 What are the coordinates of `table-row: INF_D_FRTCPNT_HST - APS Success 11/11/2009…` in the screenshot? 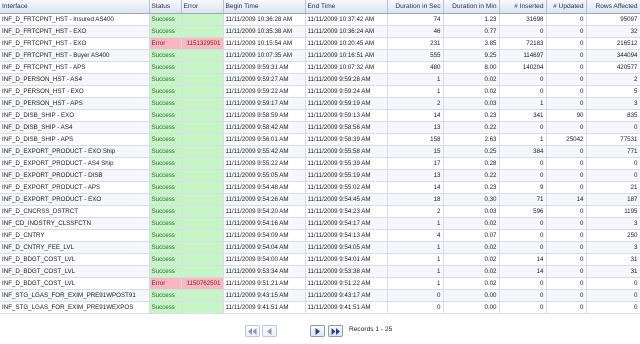 It's located at (320, 67).